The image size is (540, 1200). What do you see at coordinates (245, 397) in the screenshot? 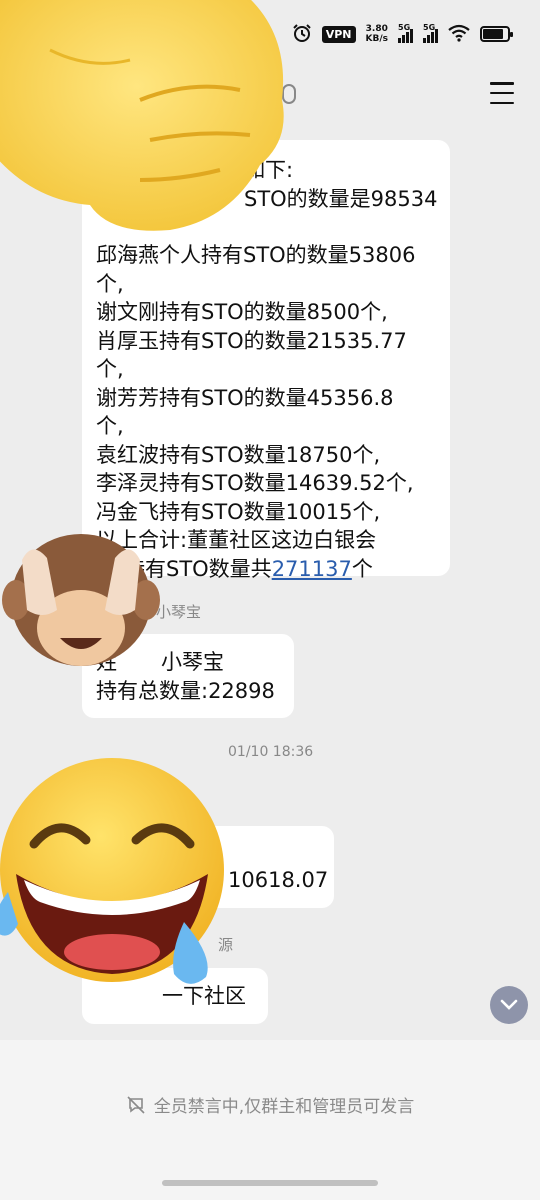
I see `bubble-line: 谢芳芳持有STO的数量45356.8` at bounding box center [245, 397].